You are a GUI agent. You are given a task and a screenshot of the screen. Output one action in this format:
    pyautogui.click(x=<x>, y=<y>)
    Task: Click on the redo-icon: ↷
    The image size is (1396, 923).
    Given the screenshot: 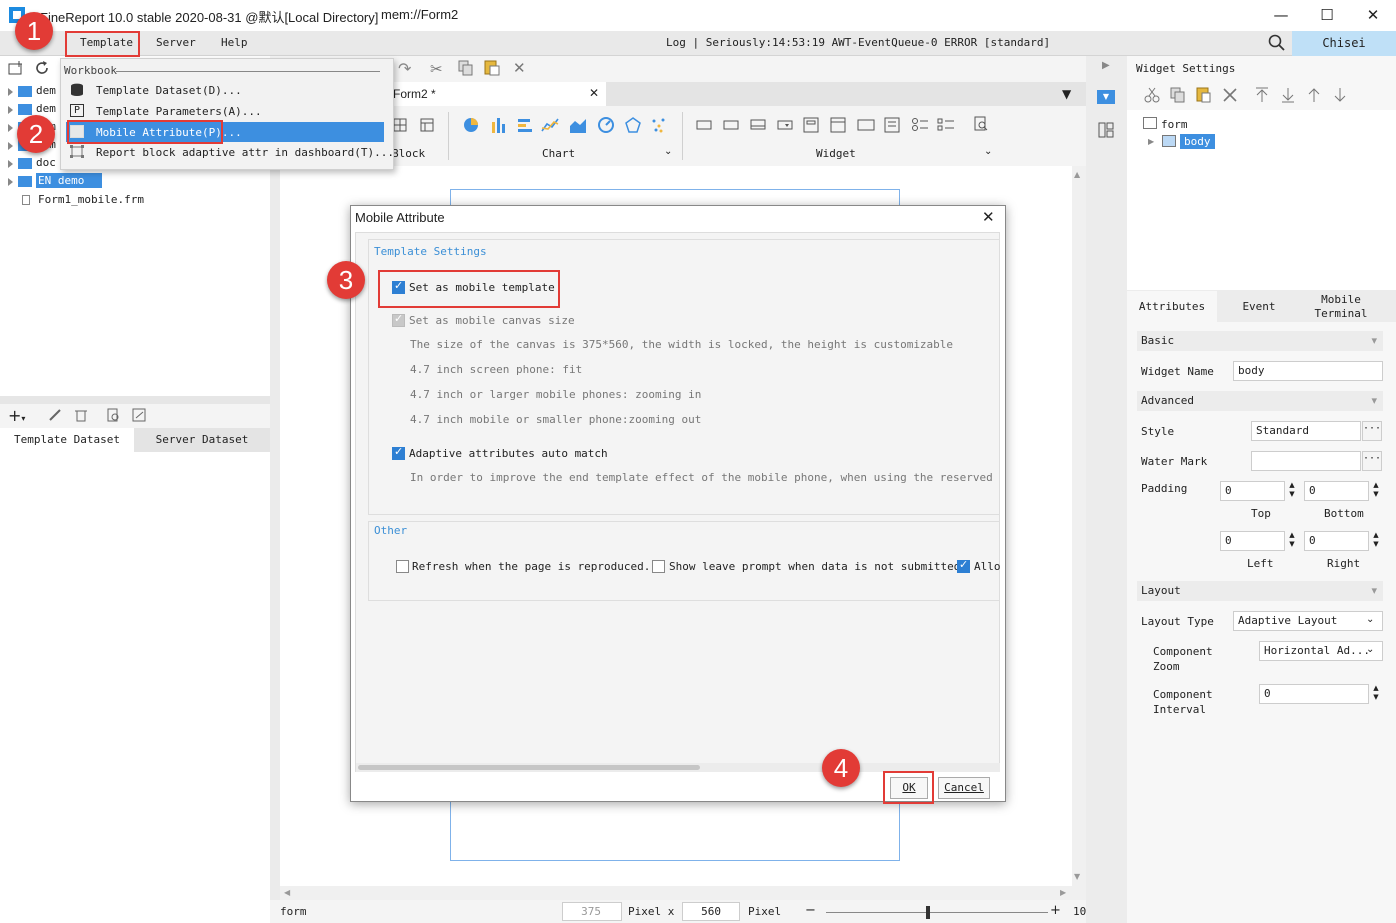 What is the action you would take?
    pyautogui.click(x=404, y=68)
    